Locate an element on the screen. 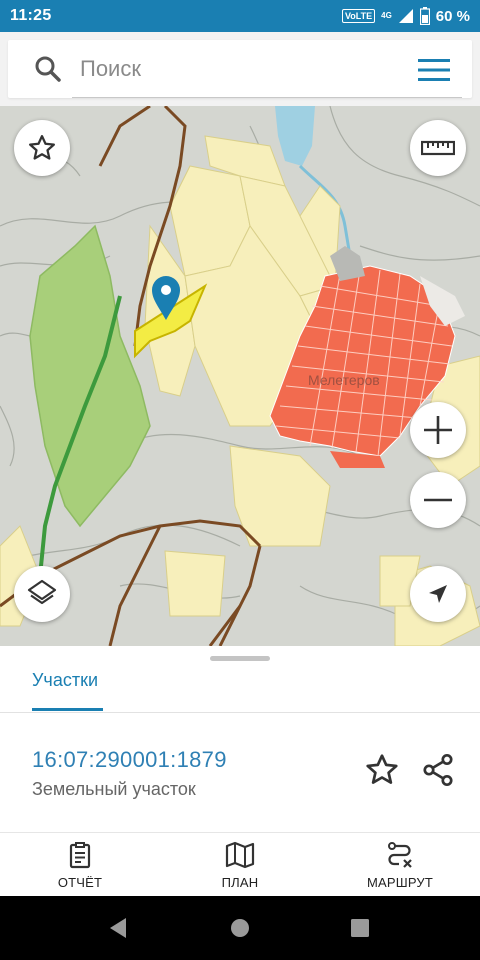 This screenshot has height=960, width=480. battery-level: 60 % is located at coordinates (452, 16).